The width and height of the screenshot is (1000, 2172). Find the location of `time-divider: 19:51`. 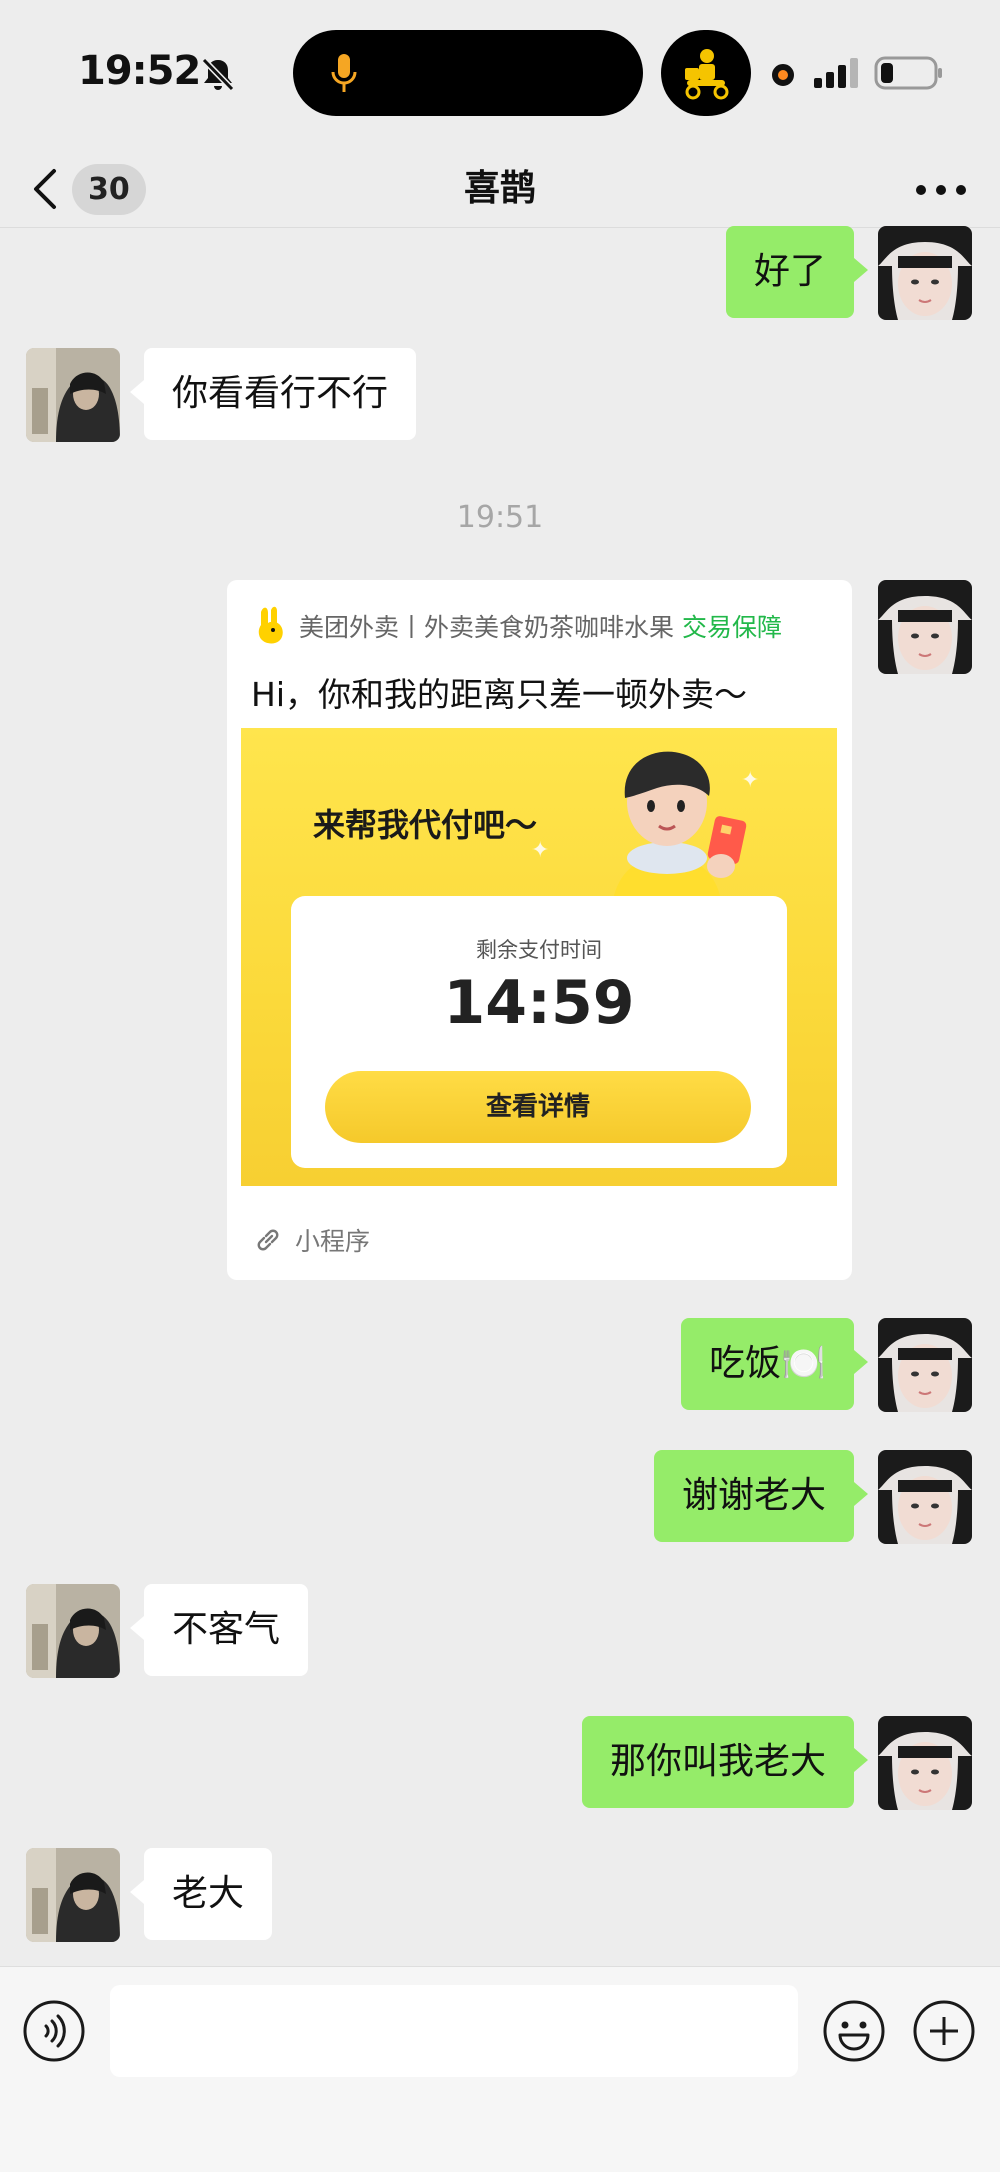

time-divider: 19:51 is located at coordinates (500, 517).